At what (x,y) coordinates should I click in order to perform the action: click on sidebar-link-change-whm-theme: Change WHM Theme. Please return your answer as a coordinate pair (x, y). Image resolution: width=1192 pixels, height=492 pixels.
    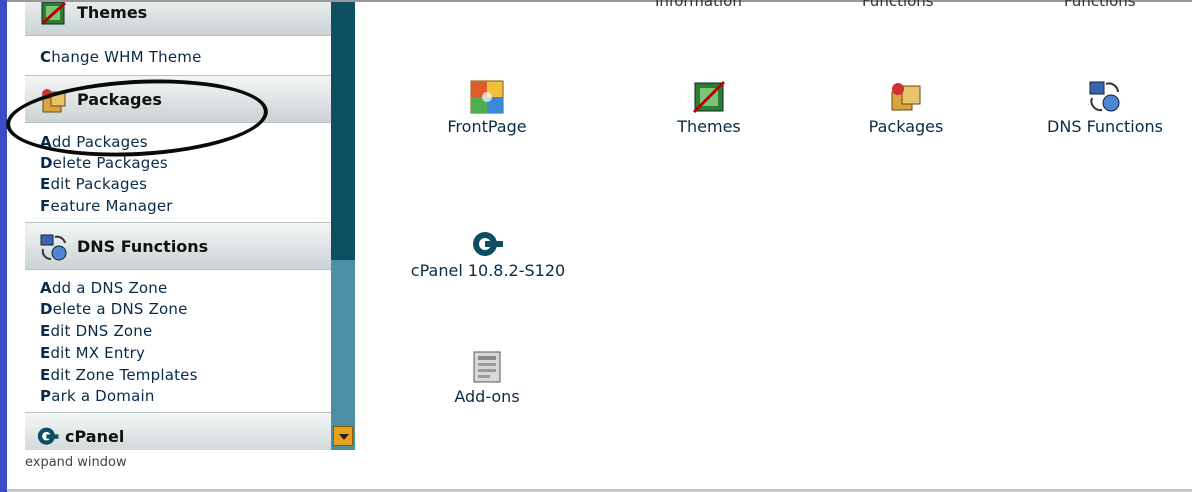
    Looking at the image, I should click on (121, 57).